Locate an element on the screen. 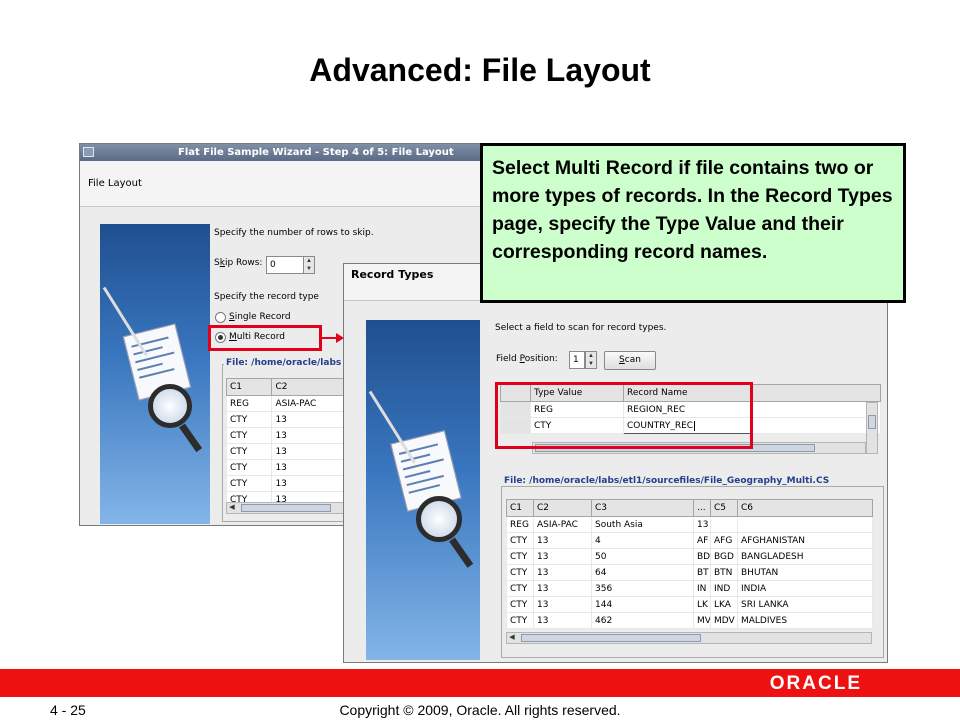 The width and height of the screenshot is (960, 720). table-cell: 462 is located at coordinates (642, 620).